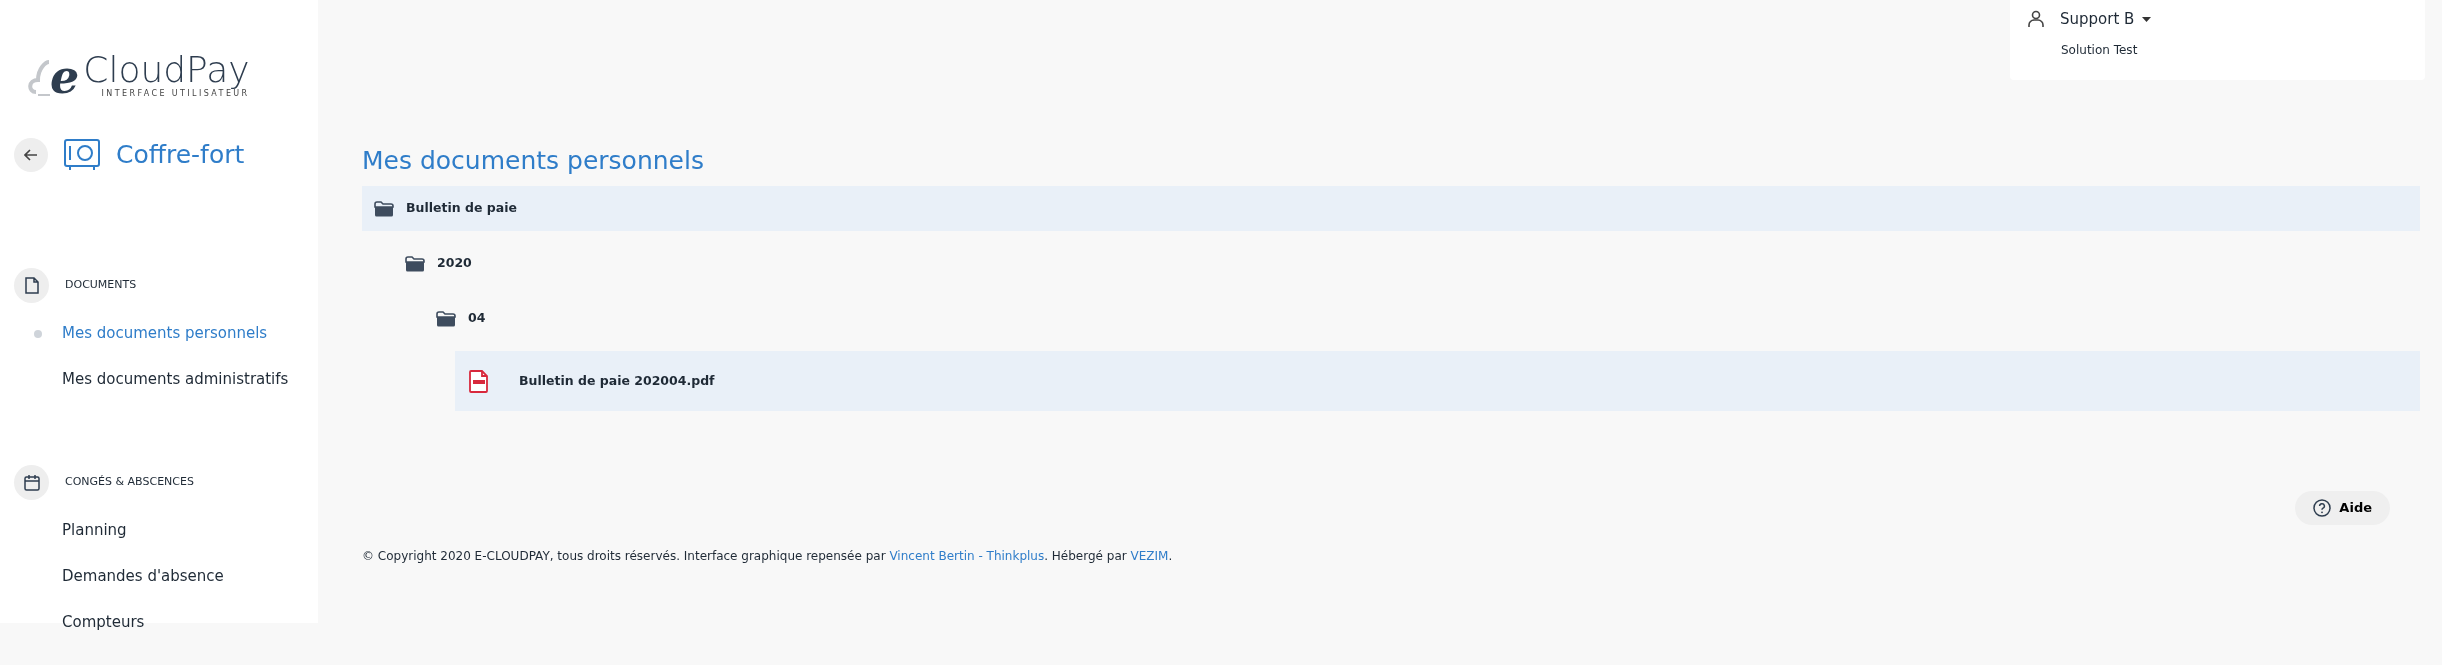  I want to click on pdf-file-icon, so click(479, 381).